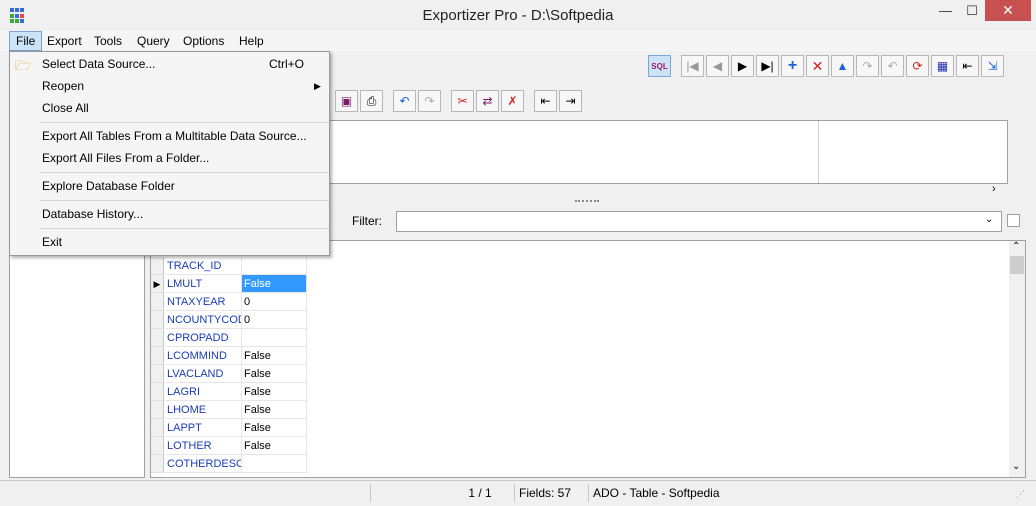 The height and width of the screenshot is (506, 1036). I want to click on insert-record-icon: +, so click(792, 66).